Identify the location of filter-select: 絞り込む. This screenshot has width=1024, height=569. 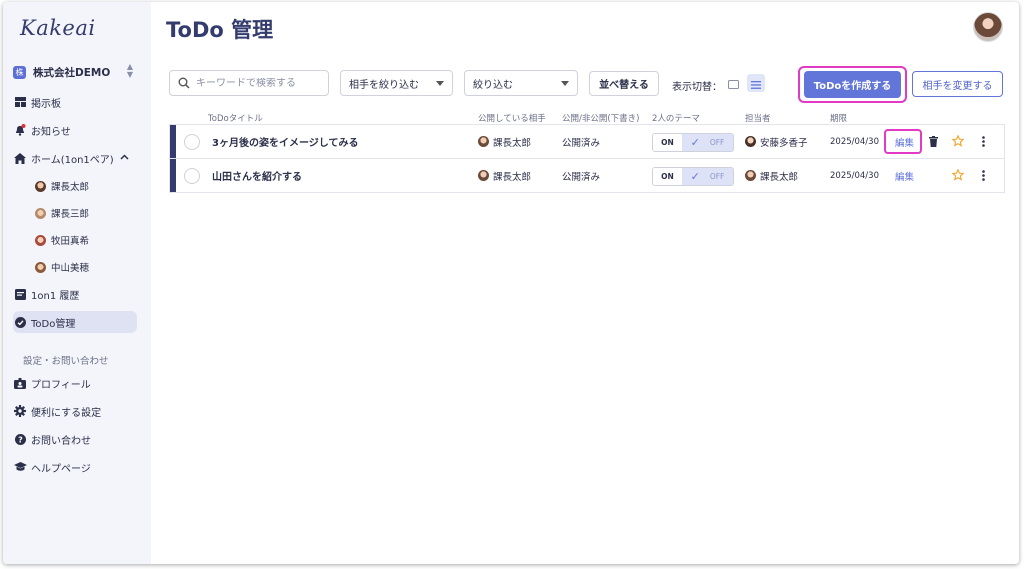
(521, 83).